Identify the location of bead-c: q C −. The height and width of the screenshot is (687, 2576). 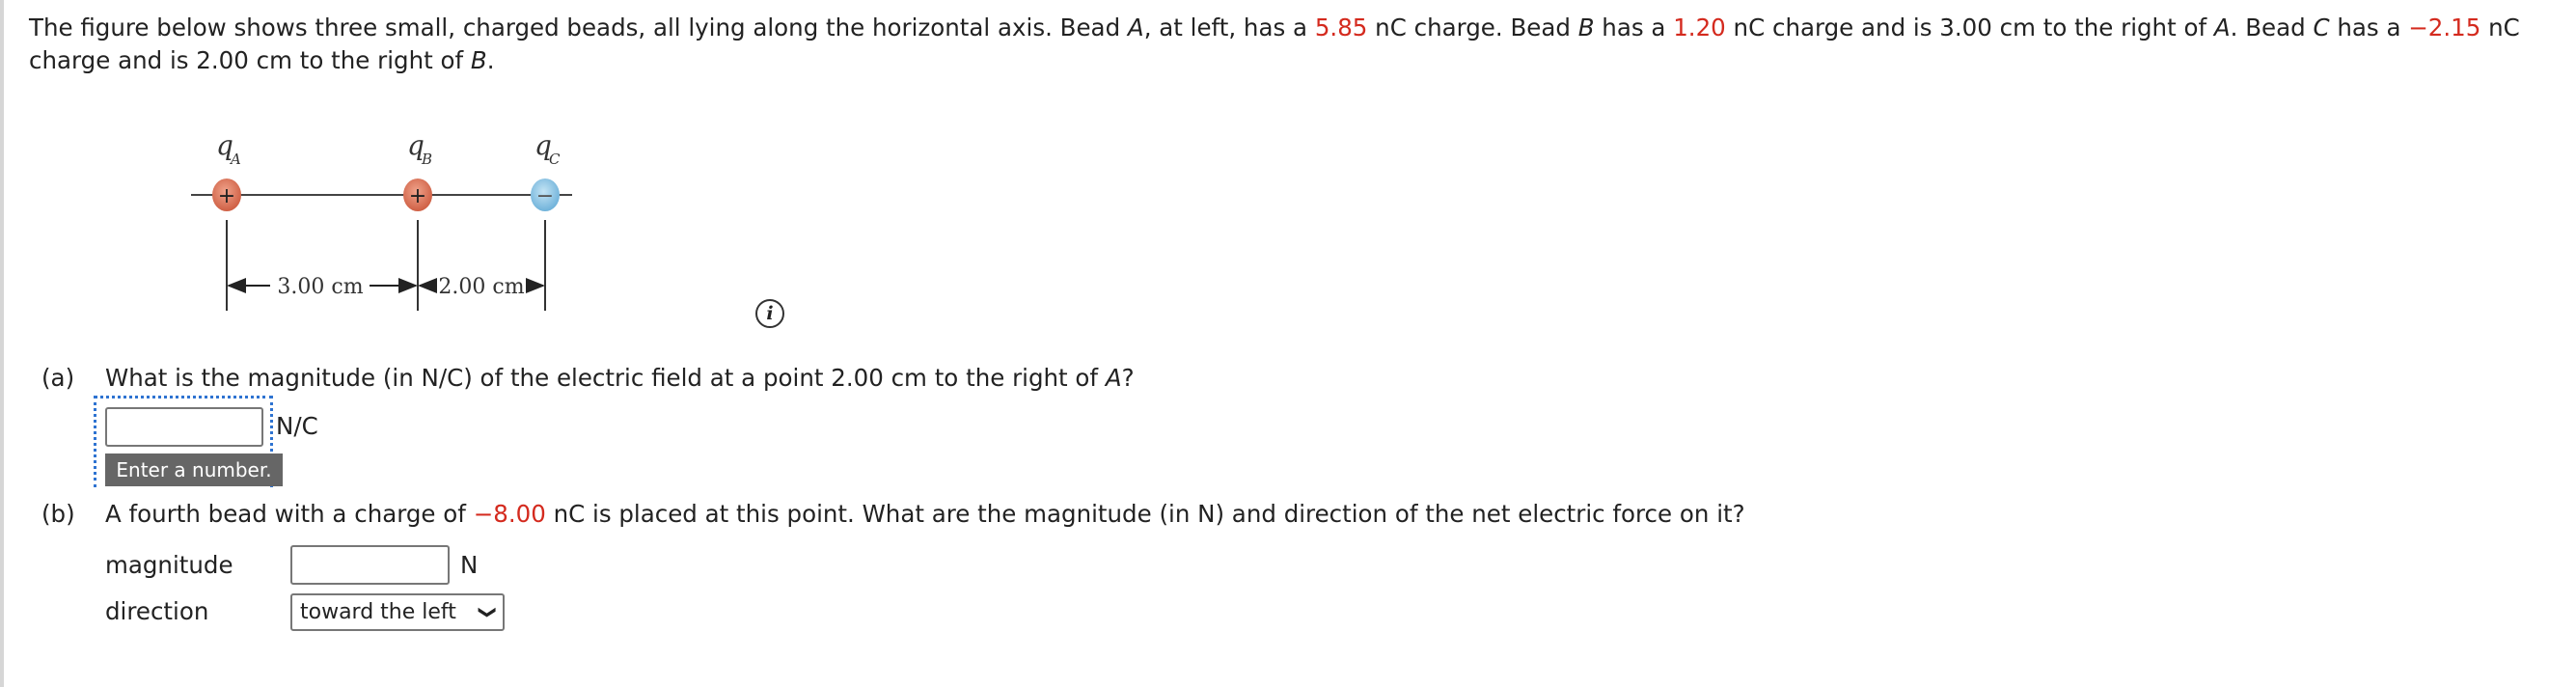
(546, 170).